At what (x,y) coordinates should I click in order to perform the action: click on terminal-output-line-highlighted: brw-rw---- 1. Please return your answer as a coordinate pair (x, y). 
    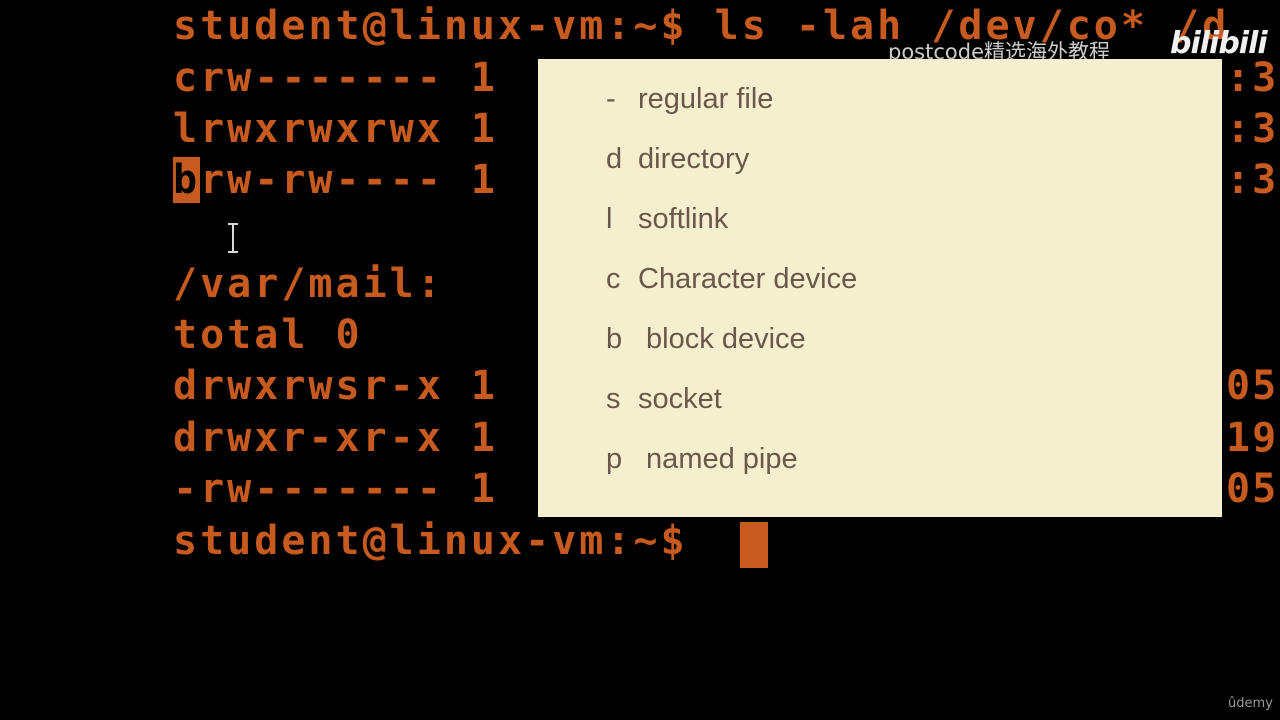
    Looking at the image, I should click on (335, 180).